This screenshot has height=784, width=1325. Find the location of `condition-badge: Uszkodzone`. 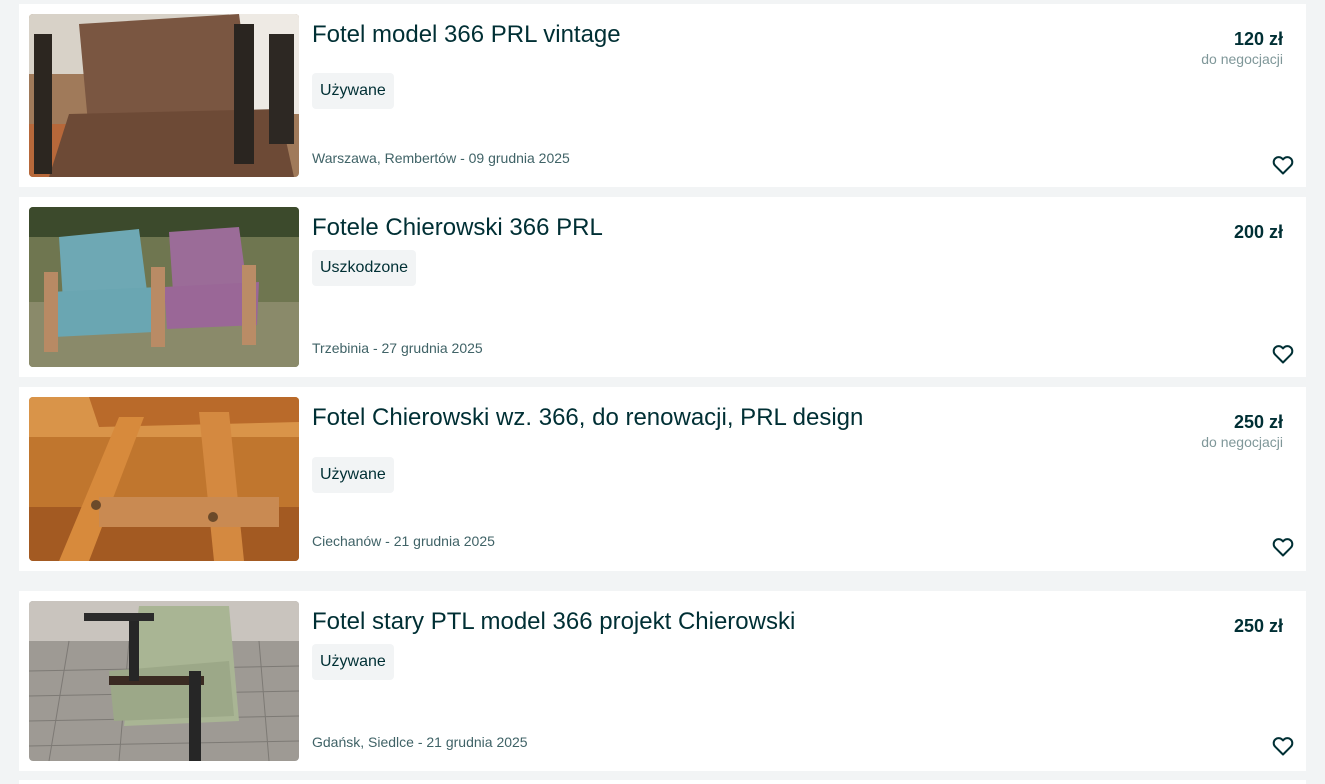

condition-badge: Uszkodzone is located at coordinates (364, 268).